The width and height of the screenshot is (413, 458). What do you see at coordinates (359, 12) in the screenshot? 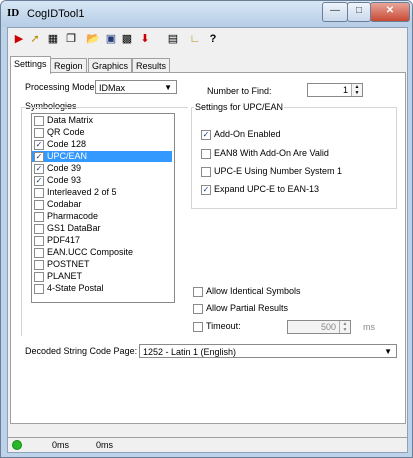
I see `maximize-button: □` at bounding box center [359, 12].